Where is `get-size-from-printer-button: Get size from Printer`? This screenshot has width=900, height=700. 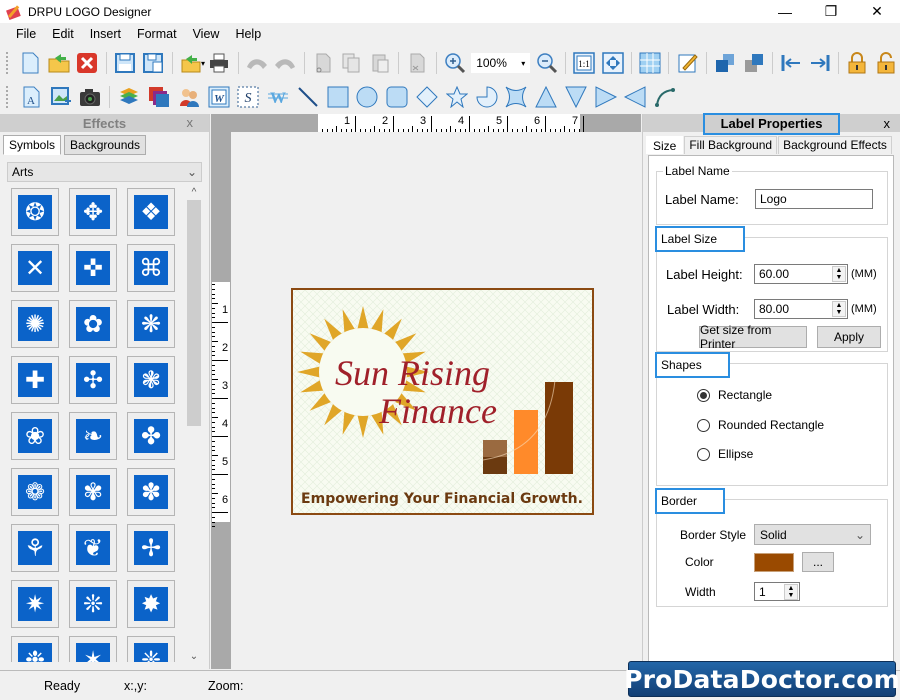 get-size-from-printer-button: Get size from Printer is located at coordinates (753, 337).